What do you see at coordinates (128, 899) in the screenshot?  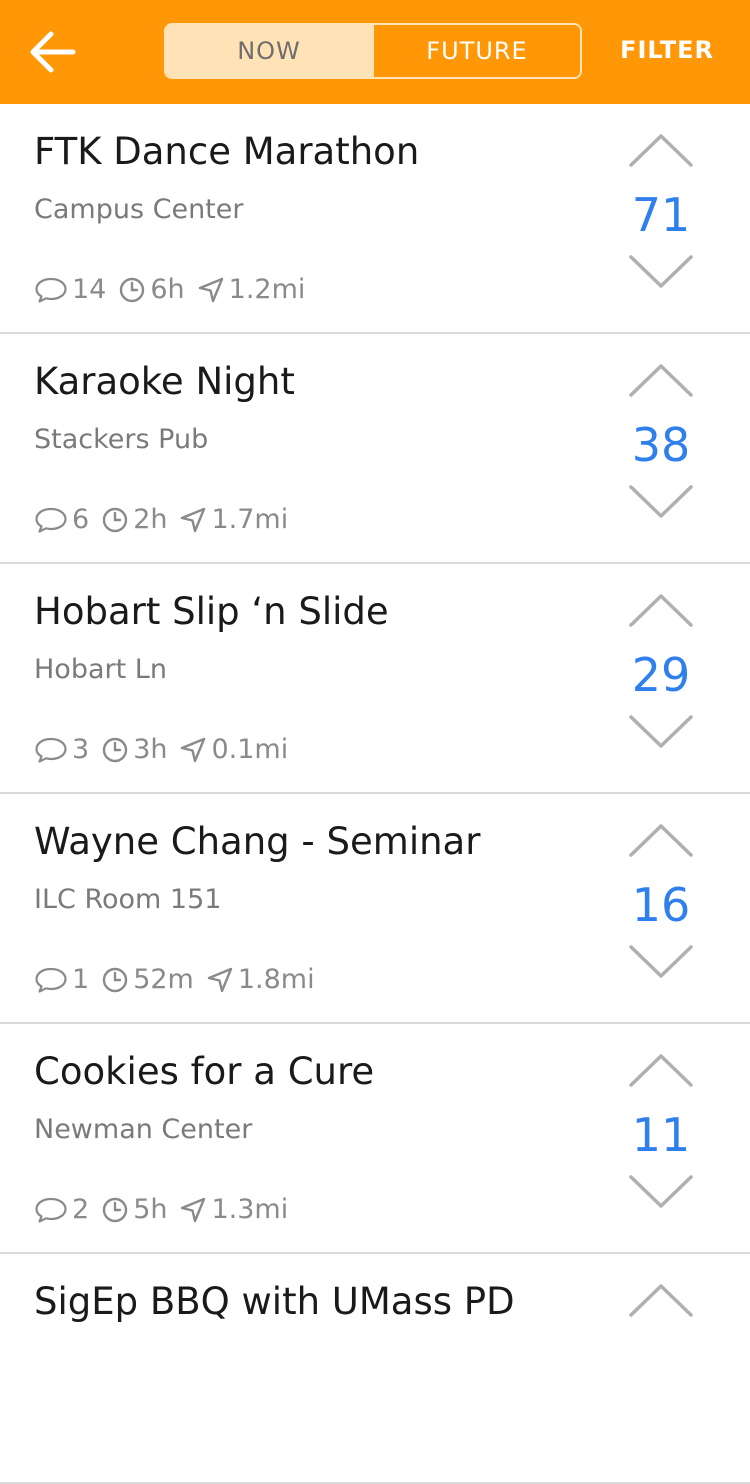 I see `event-location: ILC Room 151` at bounding box center [128, 899].